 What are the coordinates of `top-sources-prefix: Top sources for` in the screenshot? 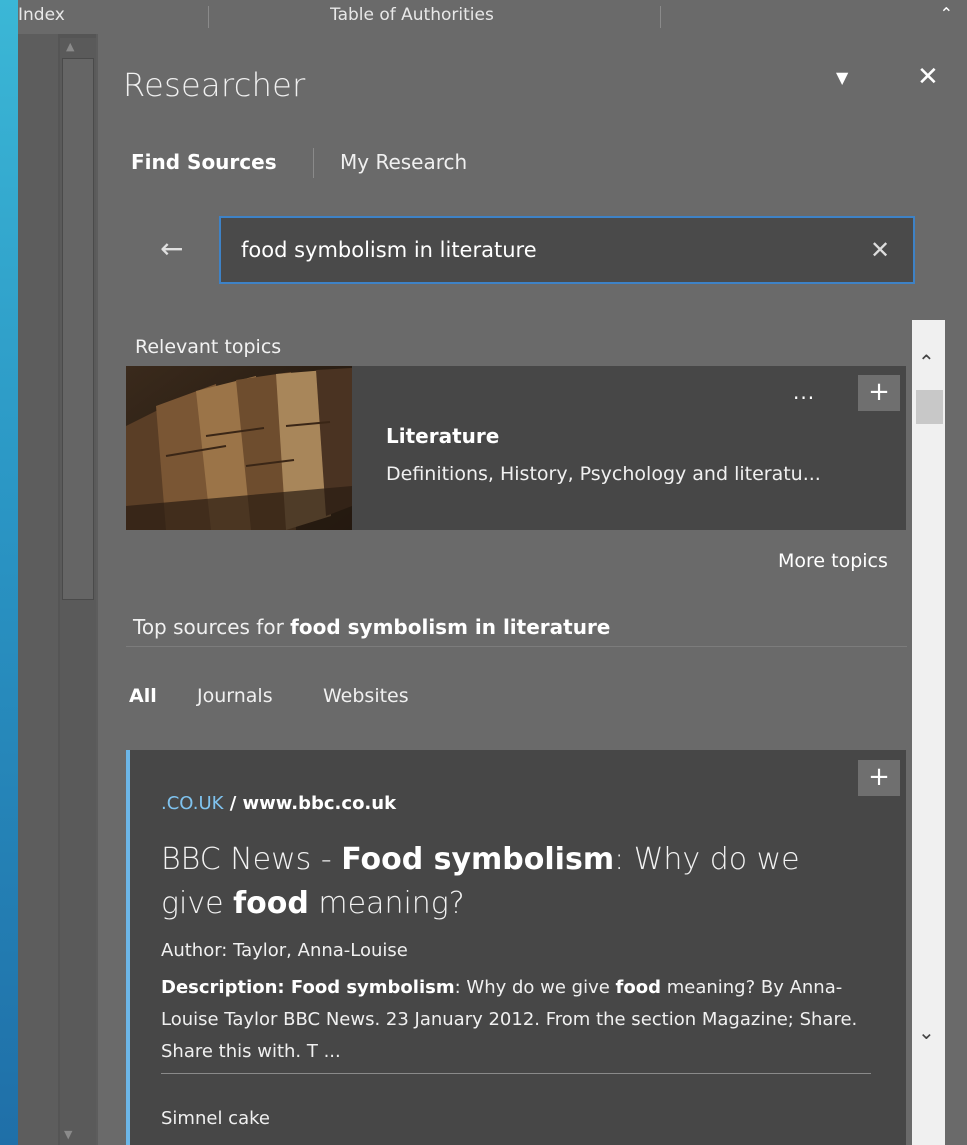 It's located at (212, 627).